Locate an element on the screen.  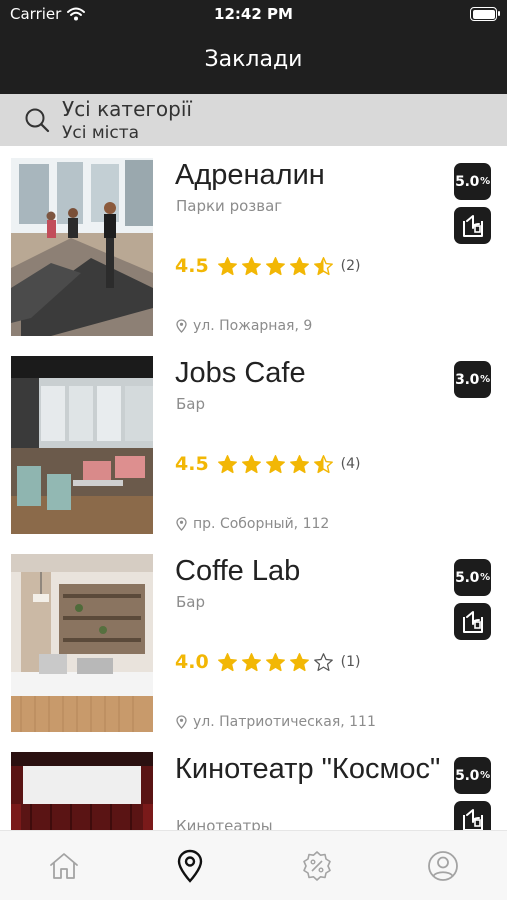
page-title: Заклади is located at coordinates (253, 59).